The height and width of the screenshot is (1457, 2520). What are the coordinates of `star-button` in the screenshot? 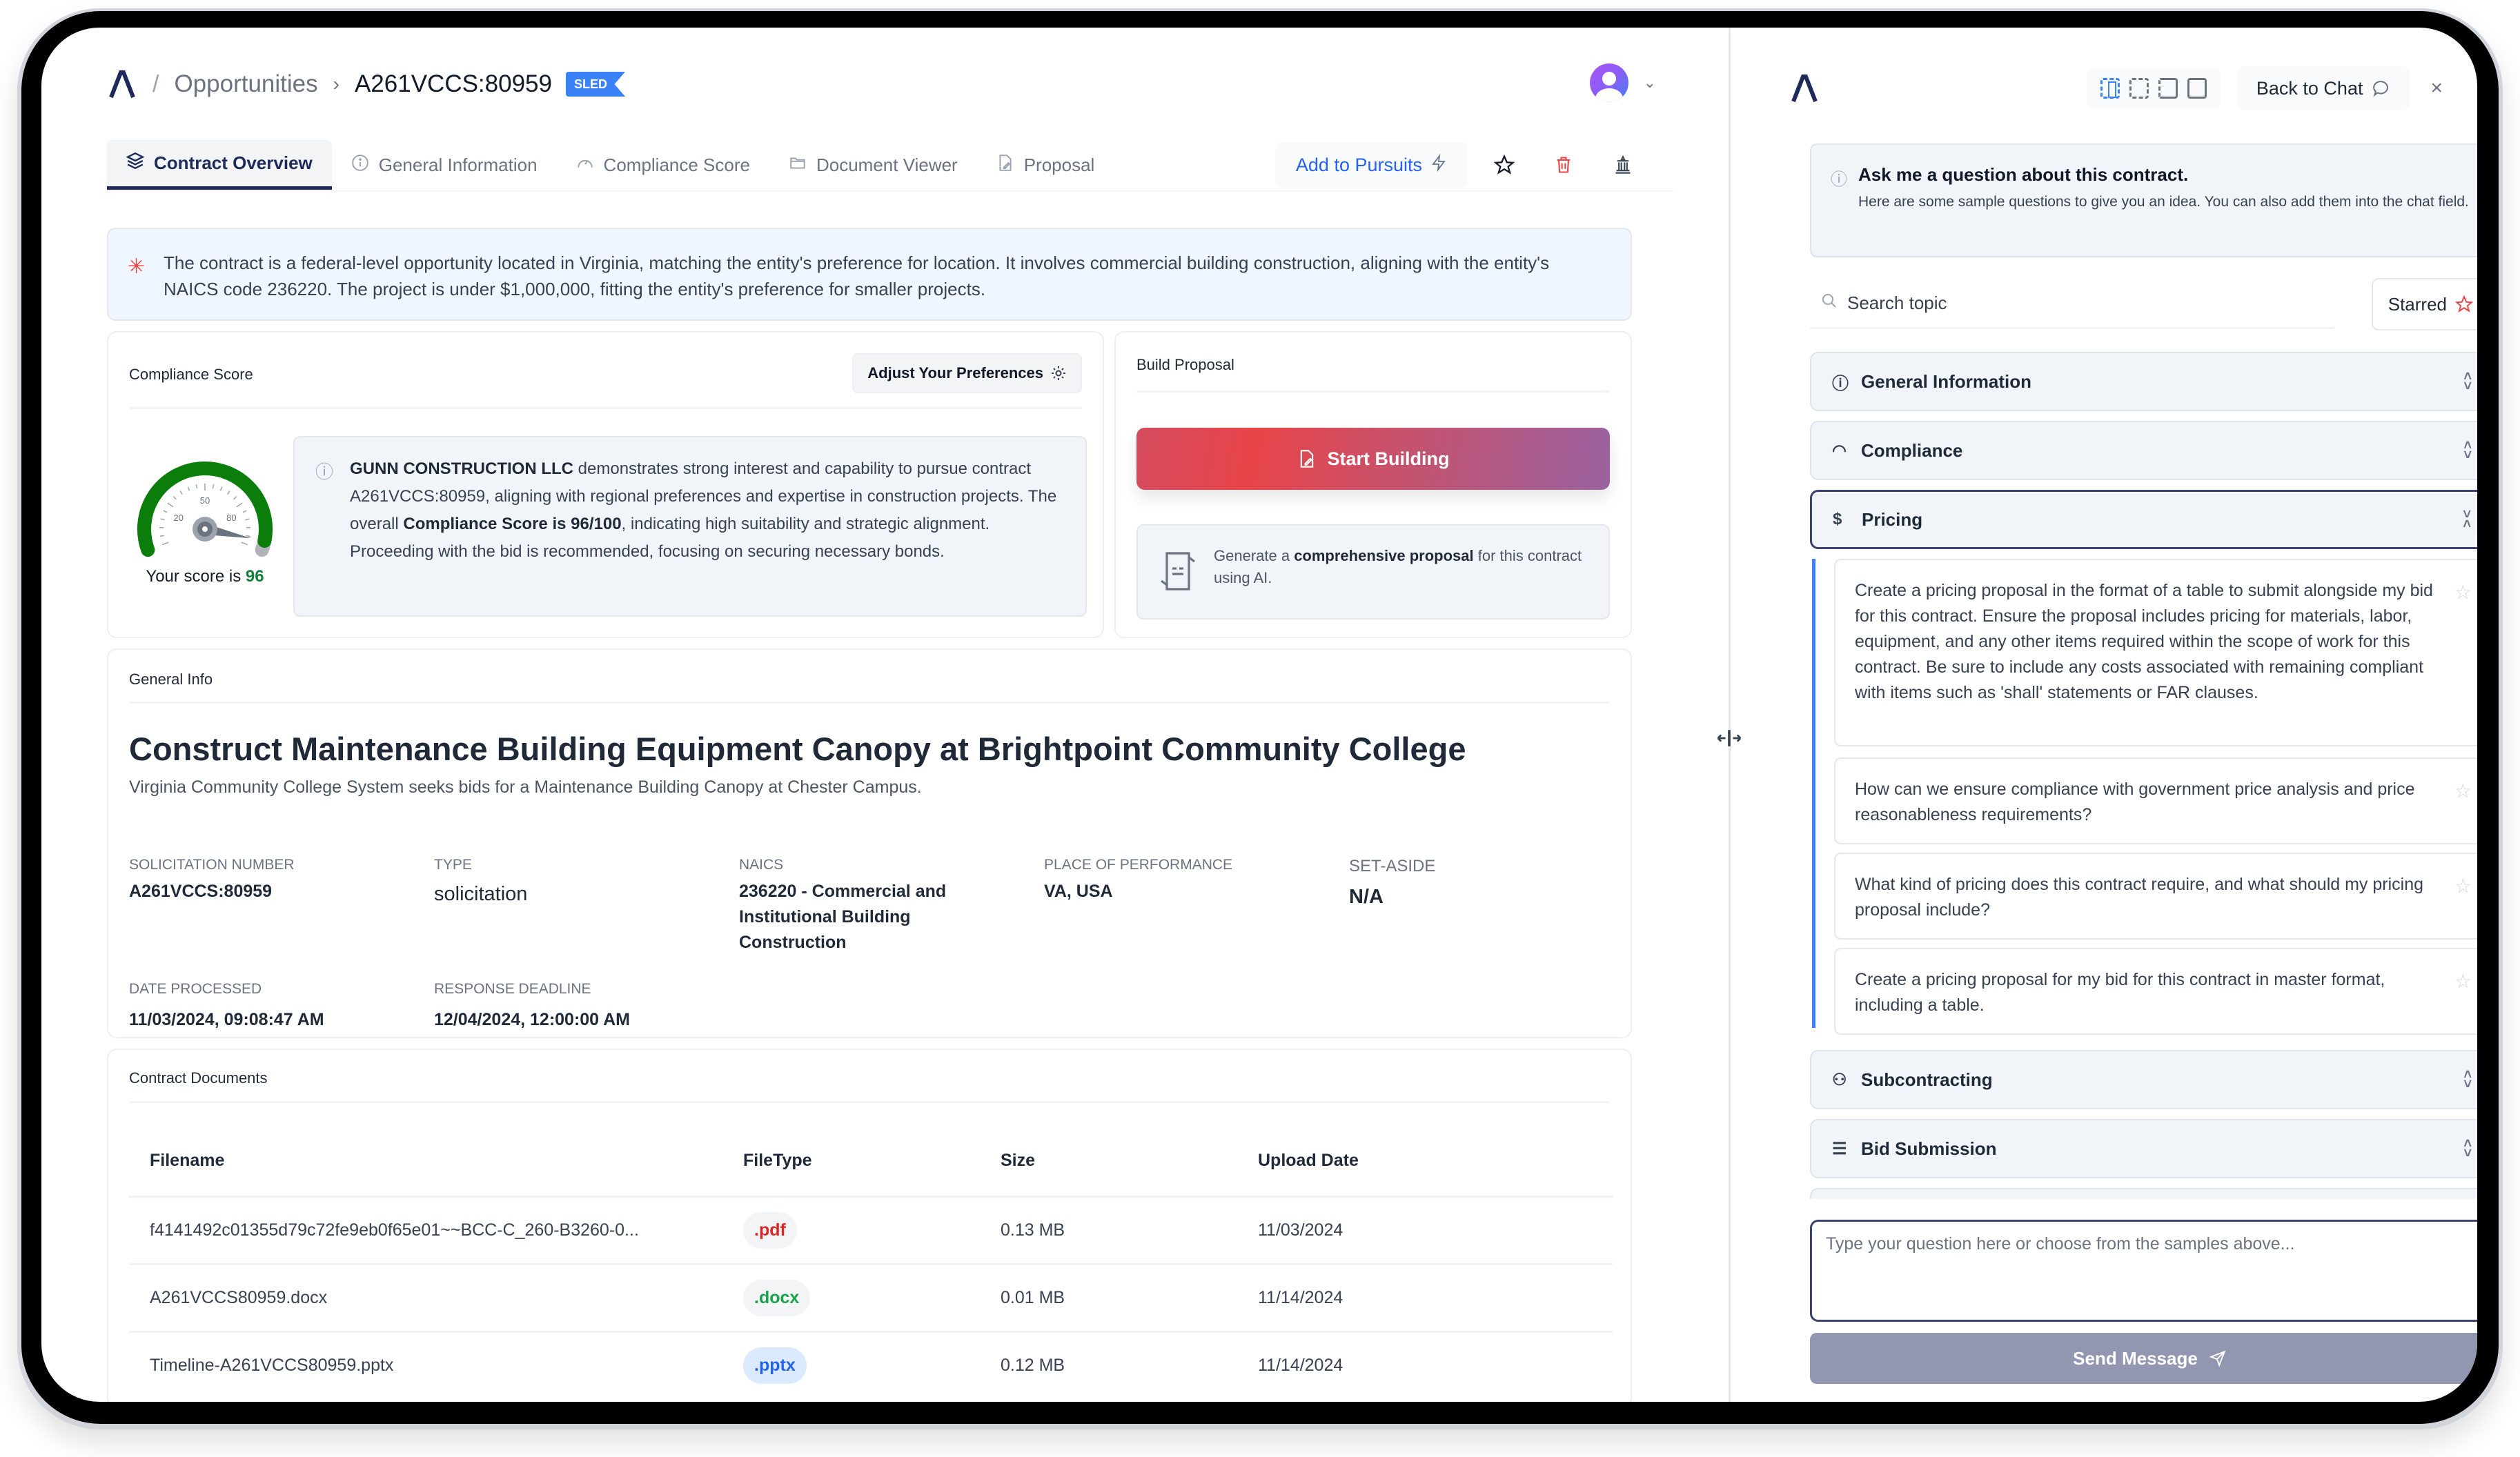 It's located at (1504, 165).